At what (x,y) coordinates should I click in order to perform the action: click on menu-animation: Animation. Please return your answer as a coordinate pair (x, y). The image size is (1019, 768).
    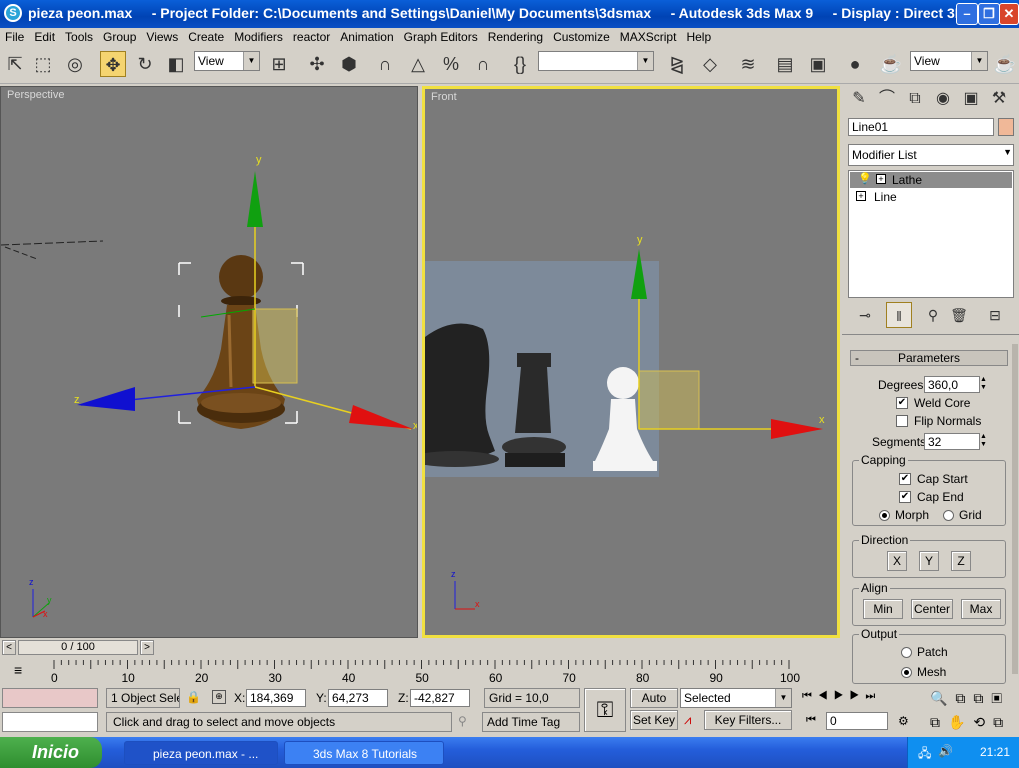
    Looking at the image, I should click on (366, 36).